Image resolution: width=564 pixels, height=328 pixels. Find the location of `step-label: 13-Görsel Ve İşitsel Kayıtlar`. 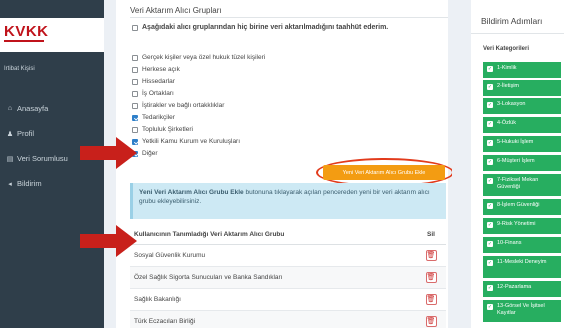

step-label: 13-Görsel Ve İşitsel Kayıtlar is located at coordinates (521, 309).